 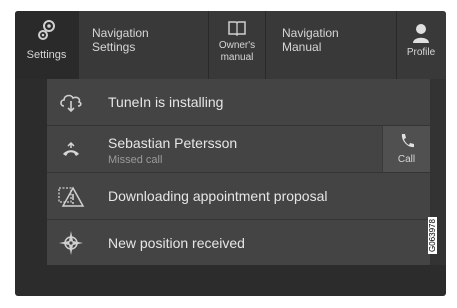 I want to click on profile-label: Profile, so click(x=421, y=52).